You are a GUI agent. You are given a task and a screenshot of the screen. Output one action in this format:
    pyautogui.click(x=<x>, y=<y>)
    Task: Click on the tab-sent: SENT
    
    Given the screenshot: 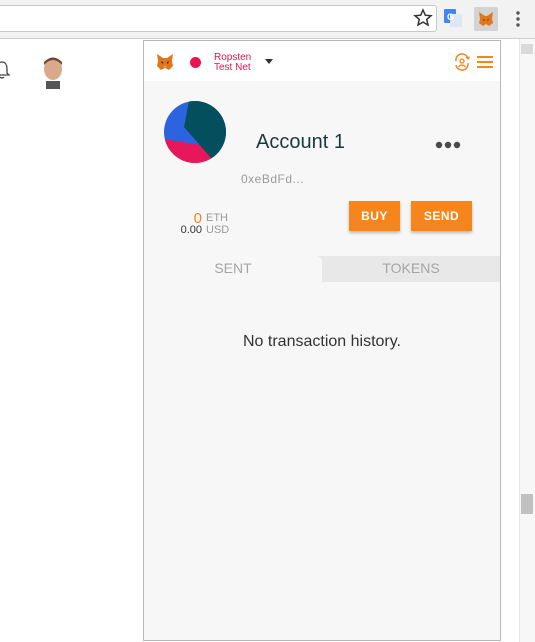 What is the action you would take?
    pyautogui.click(x=233, y=269)
    